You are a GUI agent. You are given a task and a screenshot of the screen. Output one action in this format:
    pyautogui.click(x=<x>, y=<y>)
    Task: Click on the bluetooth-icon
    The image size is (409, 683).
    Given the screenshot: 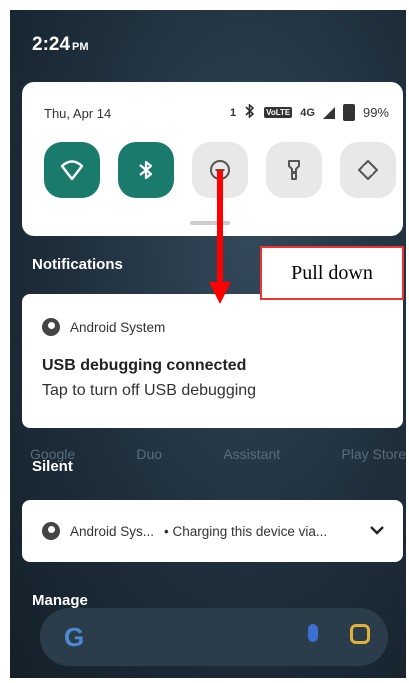 What is the action you would take?
    pyautogui.click(x=146, y=170)
    